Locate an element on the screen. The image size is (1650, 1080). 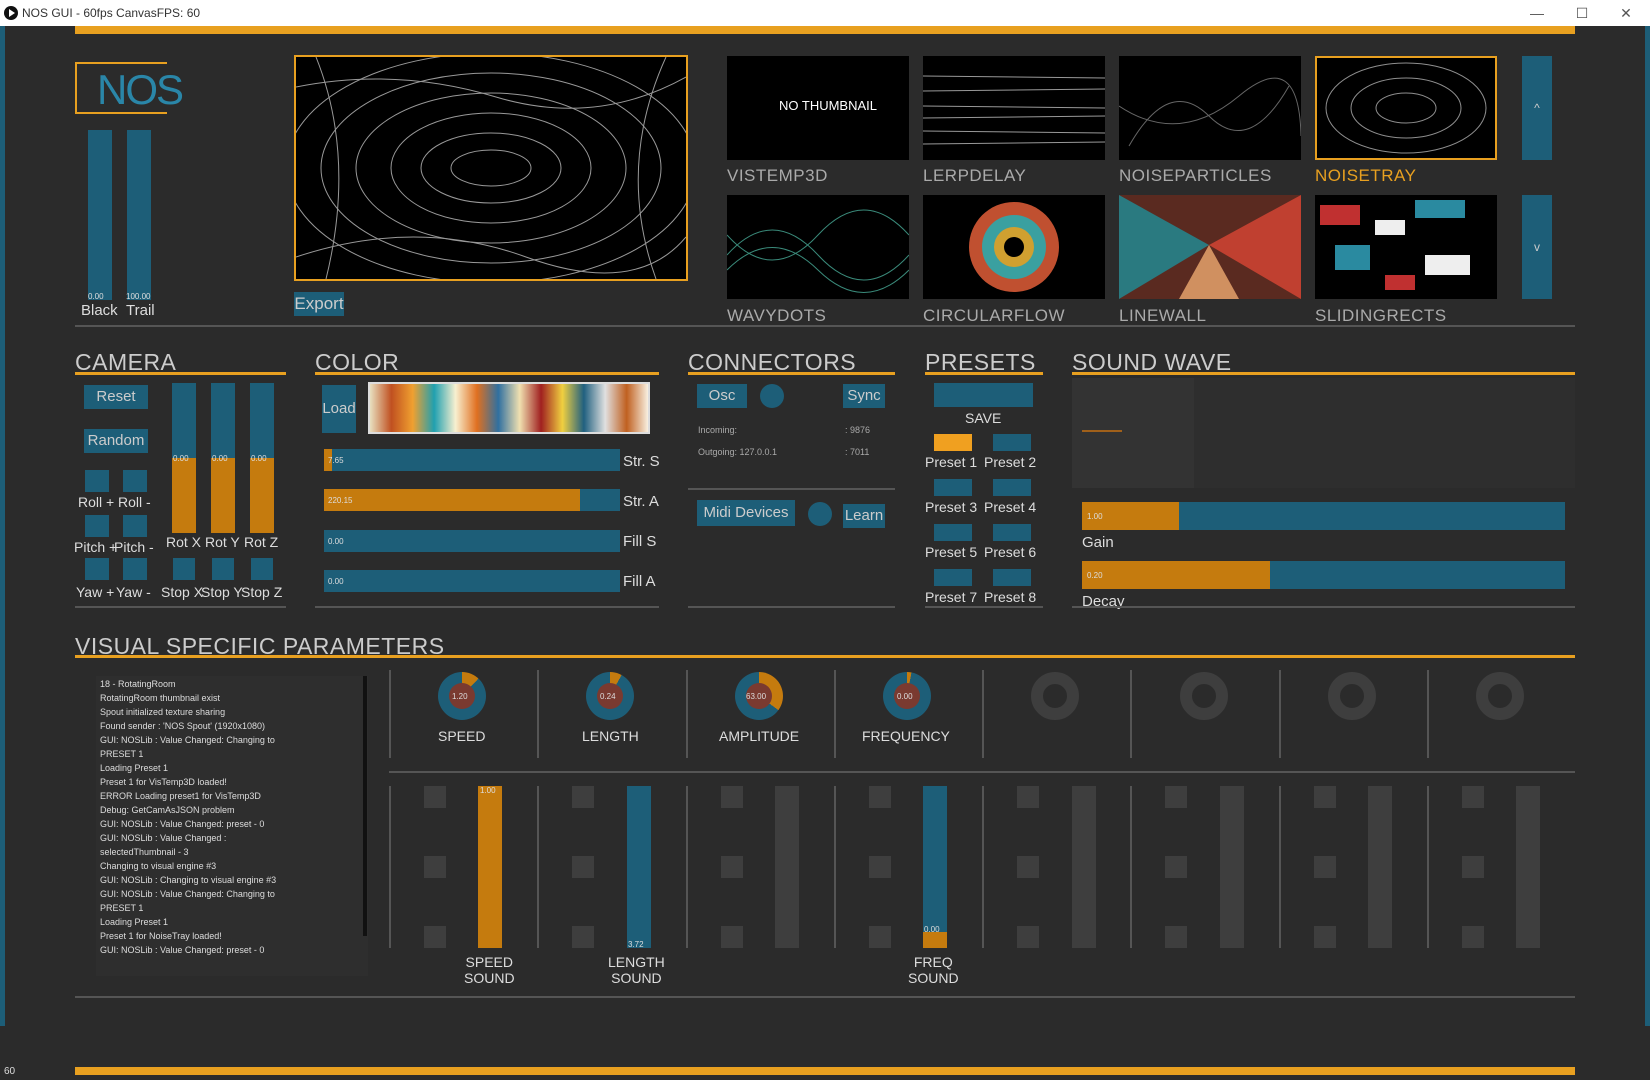
visual-label: LINEWALL is located at coordinates (1163, 315).